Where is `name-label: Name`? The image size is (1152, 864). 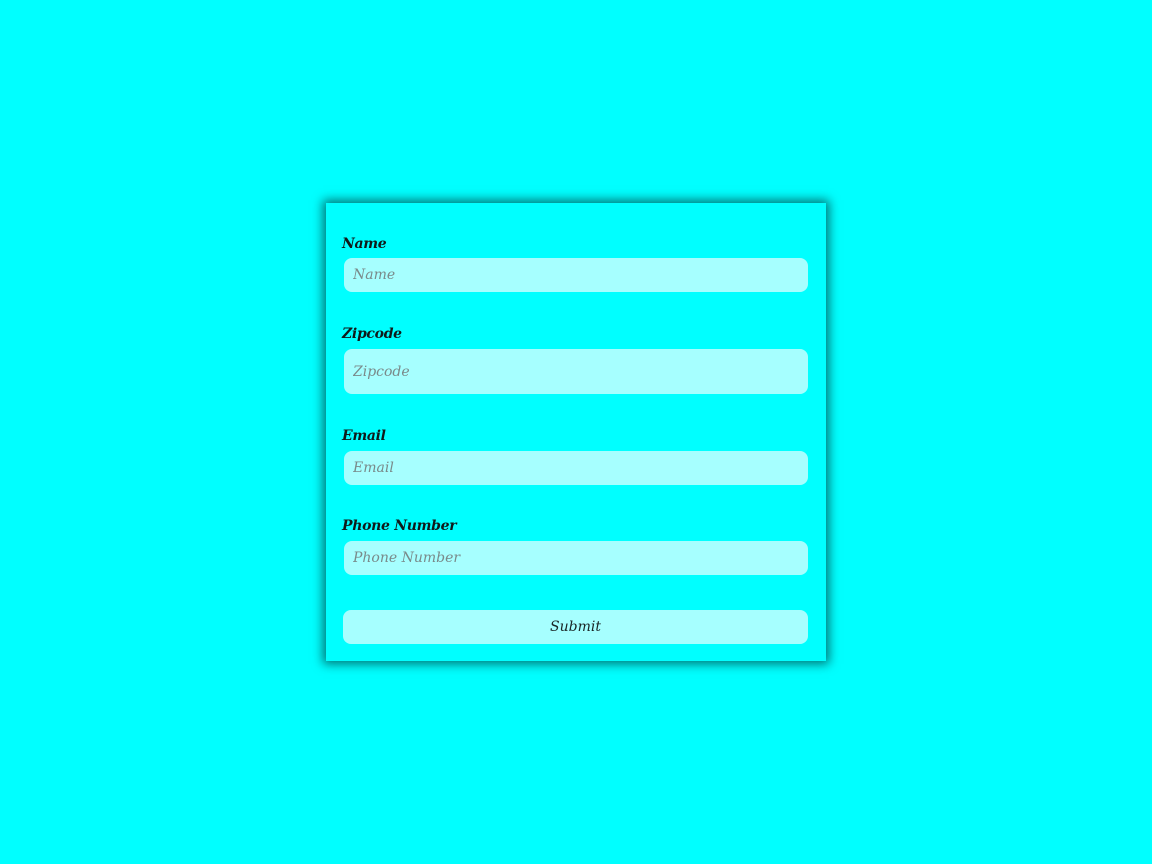
name-label: Name is located at coordinates (364, 244).